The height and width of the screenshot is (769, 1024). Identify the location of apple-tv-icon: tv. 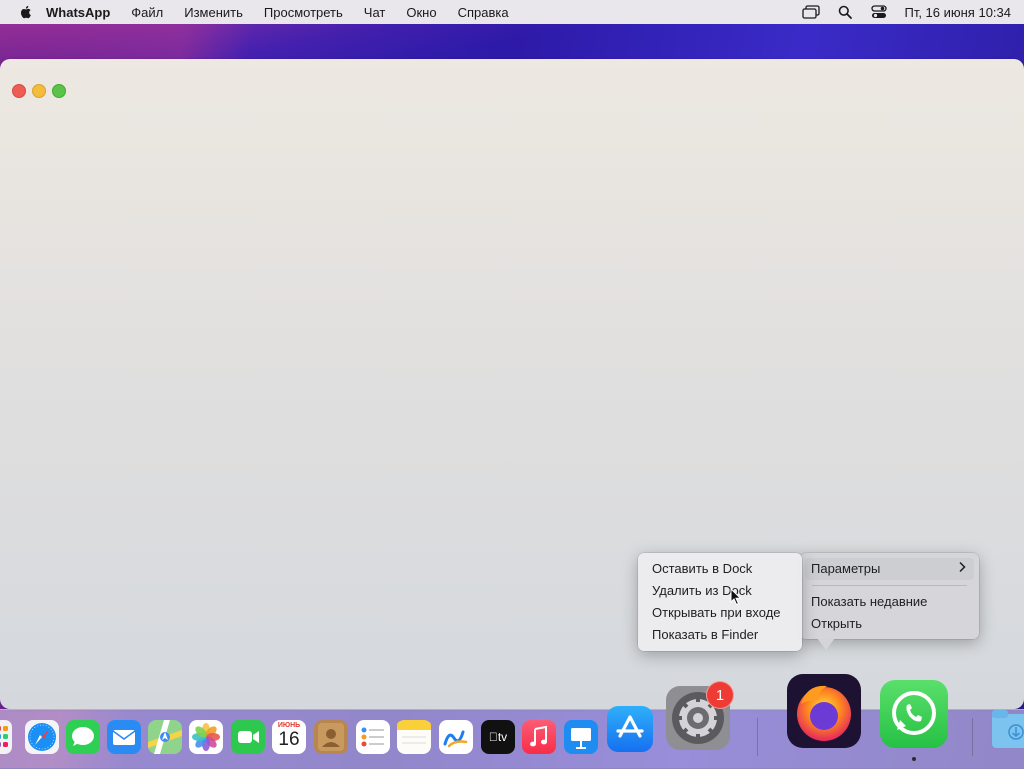
(498, 737).